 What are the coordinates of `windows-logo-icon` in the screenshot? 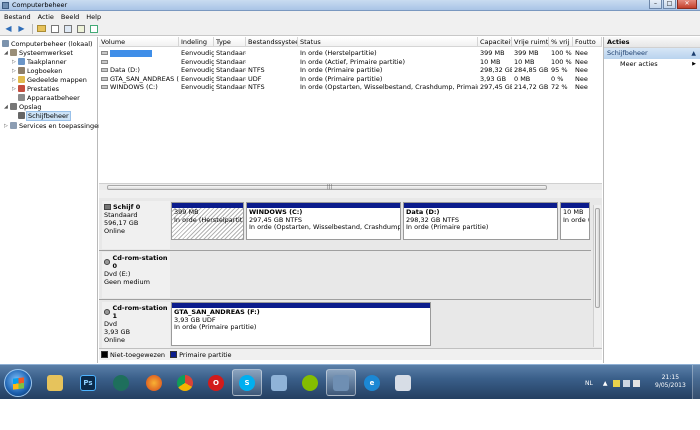 It's located at (18, 383).